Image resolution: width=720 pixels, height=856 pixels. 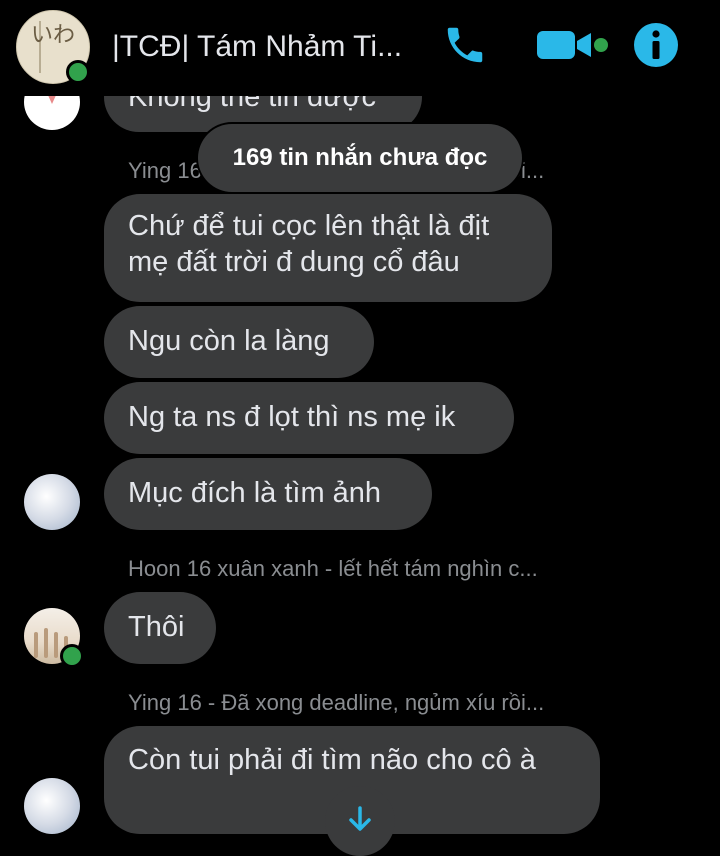 I want to click on message-text: Ngu còn la làng, so click(x=229, y=341).